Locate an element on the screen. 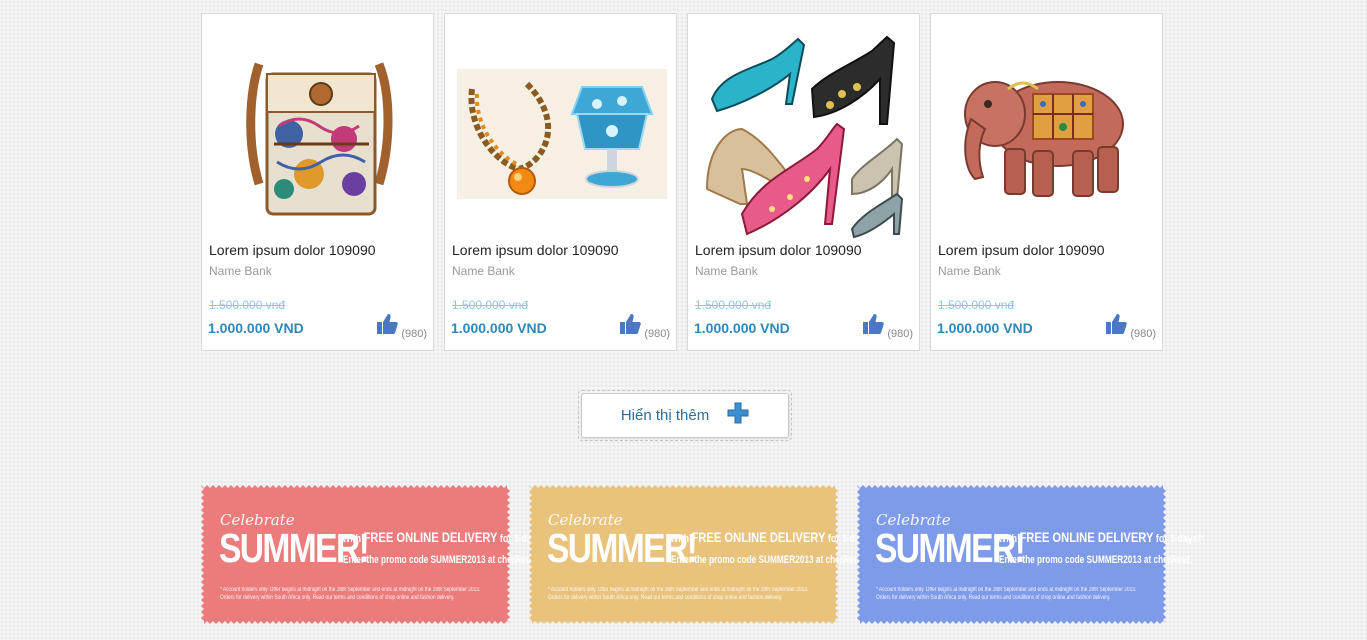 The width and height of the screenshot is (1367, 640). show-more-frame: Hiển thị thêm is located at coordinates (685, 415).